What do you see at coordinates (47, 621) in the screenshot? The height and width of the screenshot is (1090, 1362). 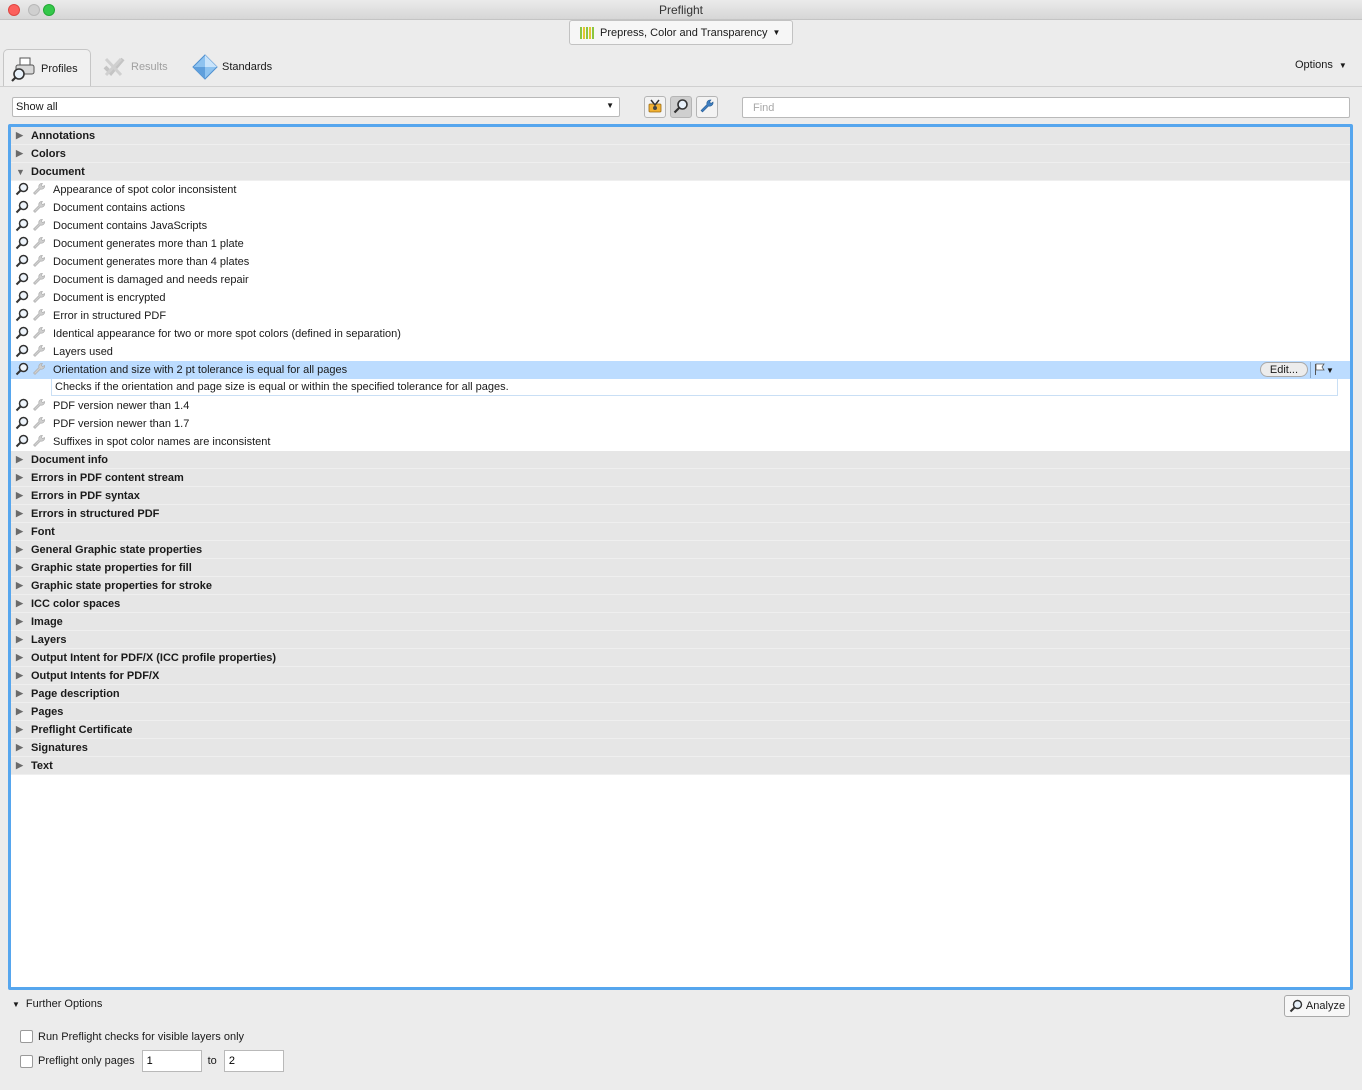 I see `category-label: Image` at bounding box center [47, 621].